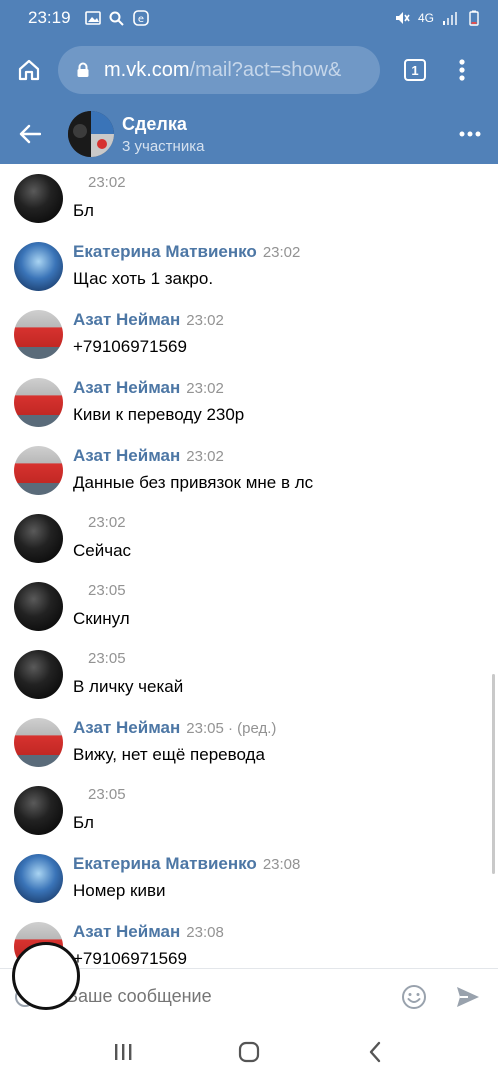  I want to click on emoji-icon, so click(414, 996).